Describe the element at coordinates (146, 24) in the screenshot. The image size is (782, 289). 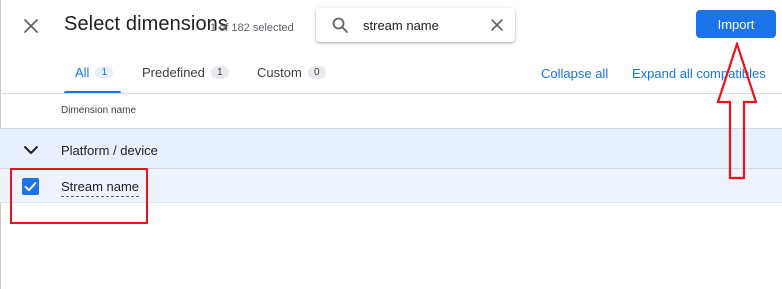
I see `page-title: Select dimensions` at that location.